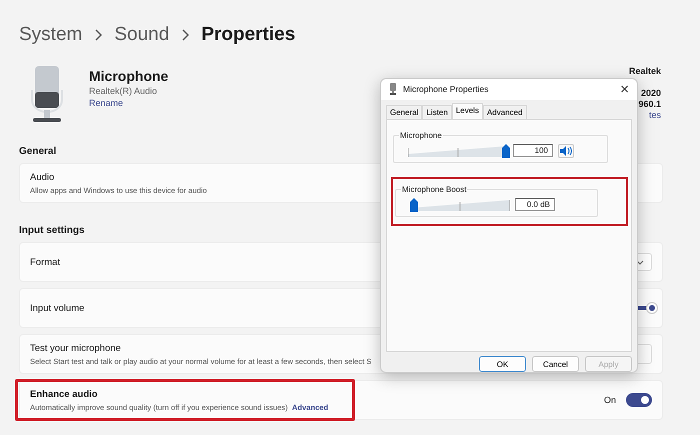 Image resolution: width=700 pixels, height=435 pixels. What do you see at coordinates (467, 110) in the screenshot?
I see `tab: Levels` at bounding box center [467, 110].